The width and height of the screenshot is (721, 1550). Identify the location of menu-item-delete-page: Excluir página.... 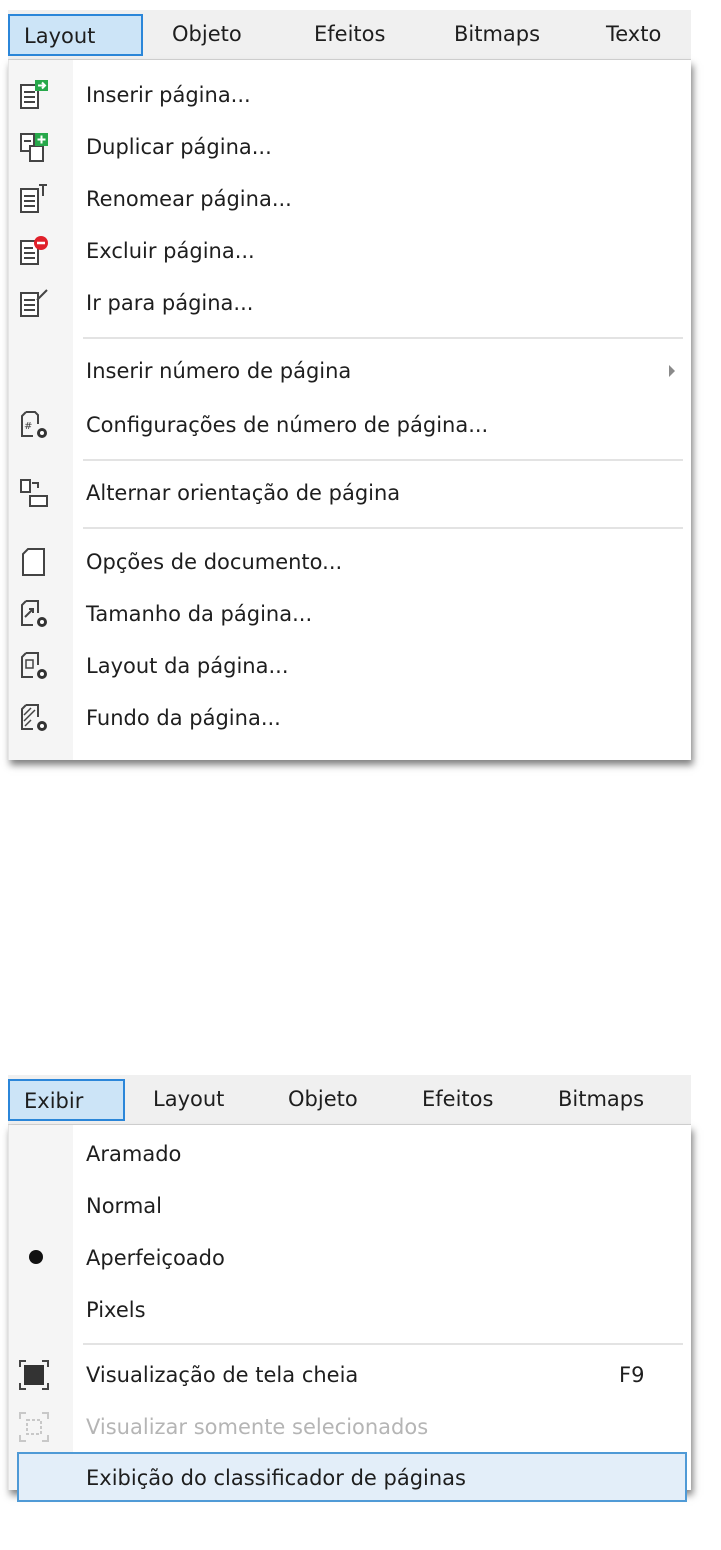
(350, 251).